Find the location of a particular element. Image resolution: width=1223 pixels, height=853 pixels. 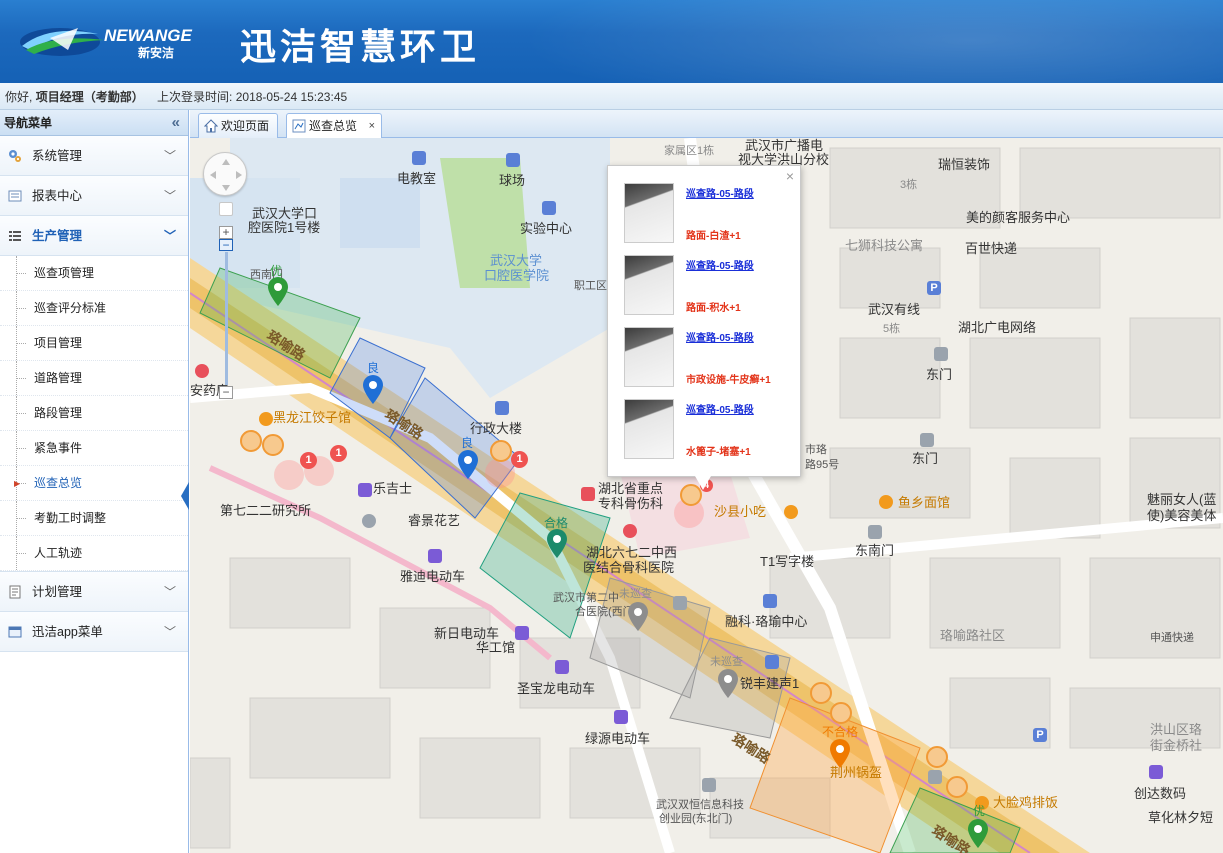

office-icon is located at coordinates (772, 662).